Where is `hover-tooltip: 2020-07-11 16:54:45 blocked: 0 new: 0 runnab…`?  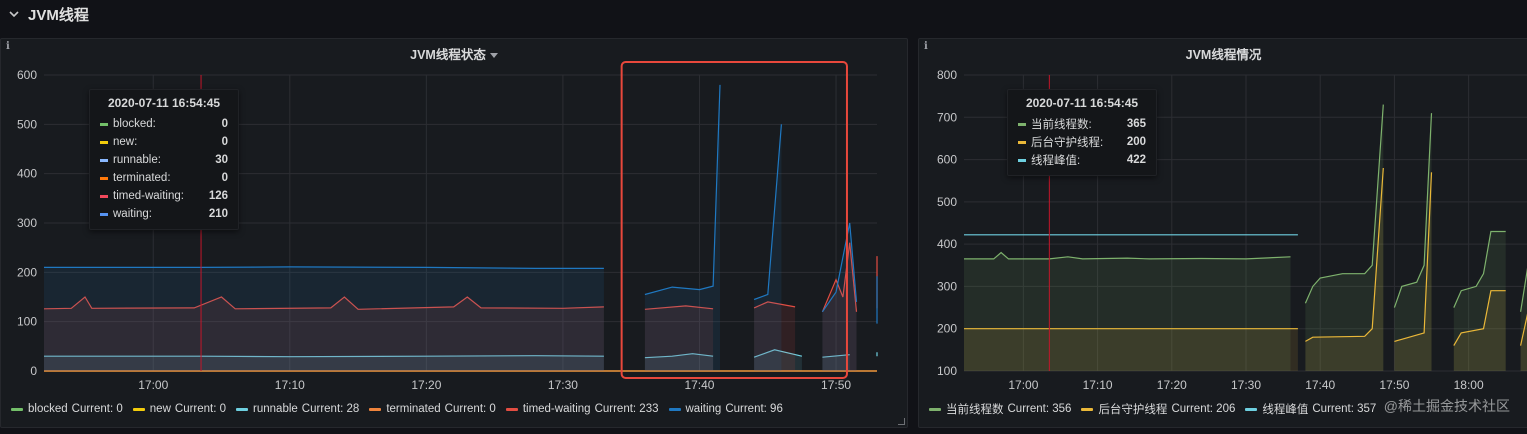
hover-tooltip: 2020-07-11 16:54:45 blocked: 0 new: 0 runnab… is located at coordinates (164, 159).